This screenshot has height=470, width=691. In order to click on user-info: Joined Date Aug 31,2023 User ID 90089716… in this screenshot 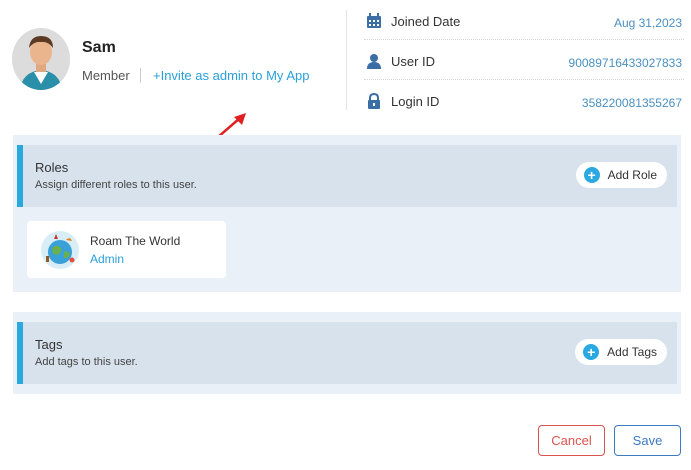, I will do `click(524, 60)`.